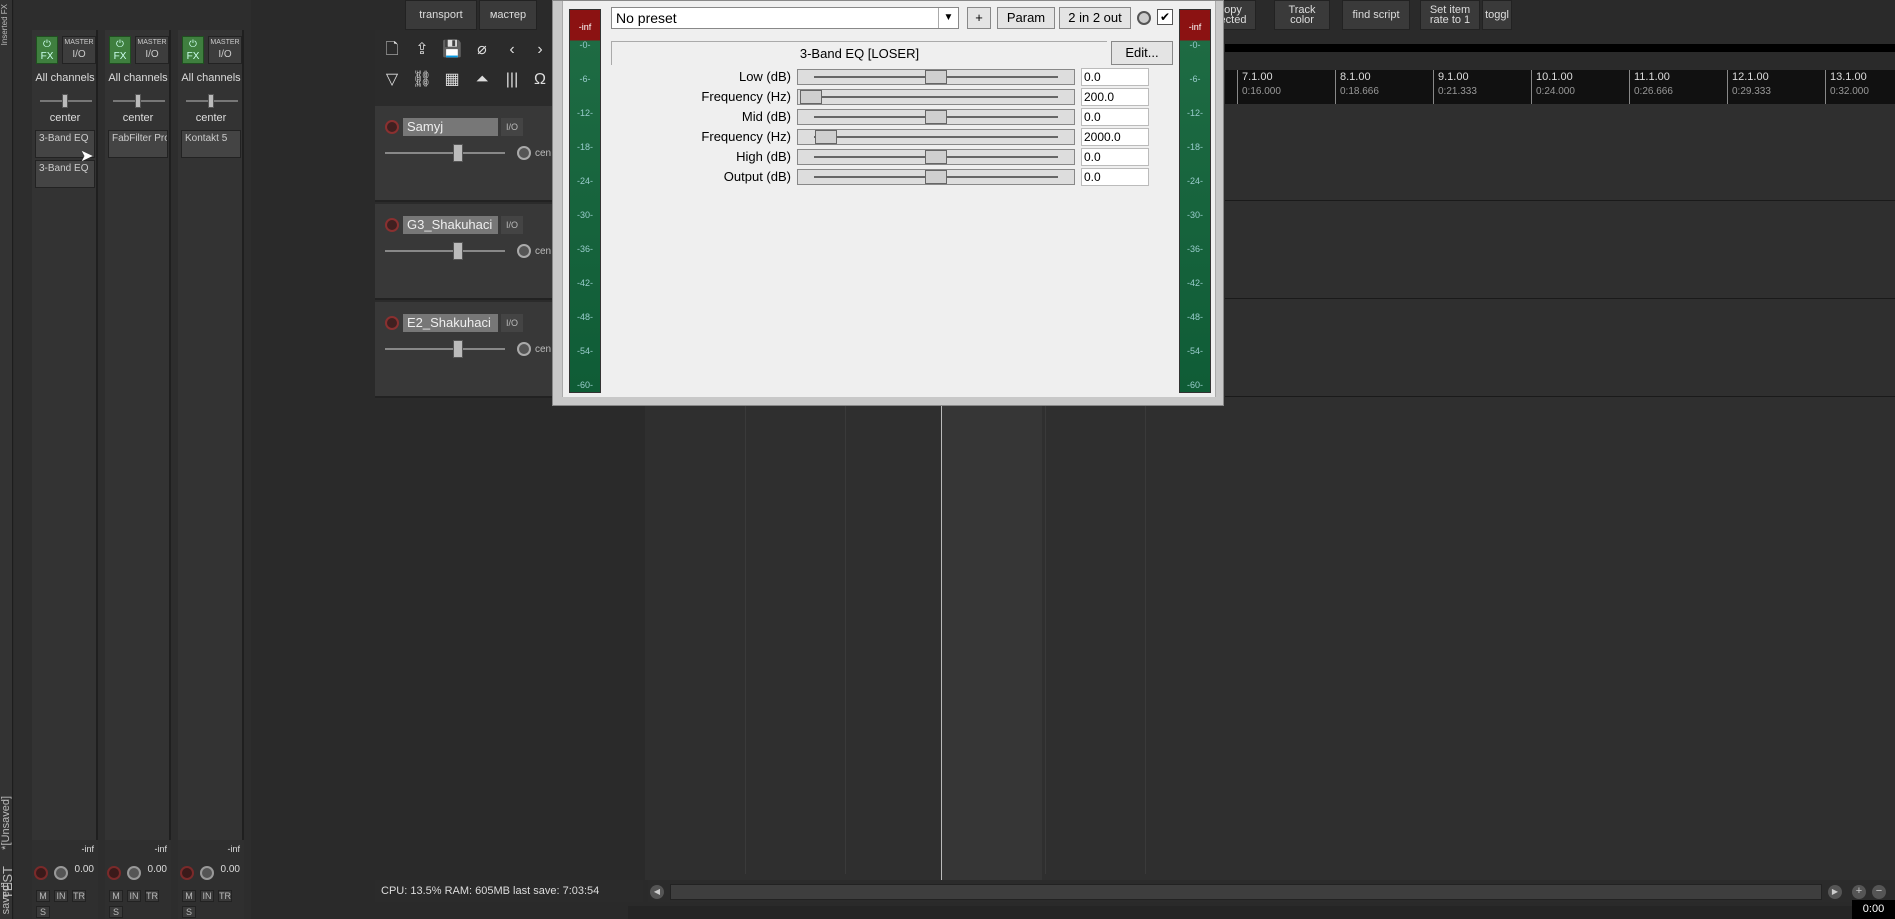 The width and height of the screenshot is (1895, 919). What do you see at coordinates (657, 892) in the screenshot?
I see `scroll-left-icon: ◀` at bounding box center [657, 892].